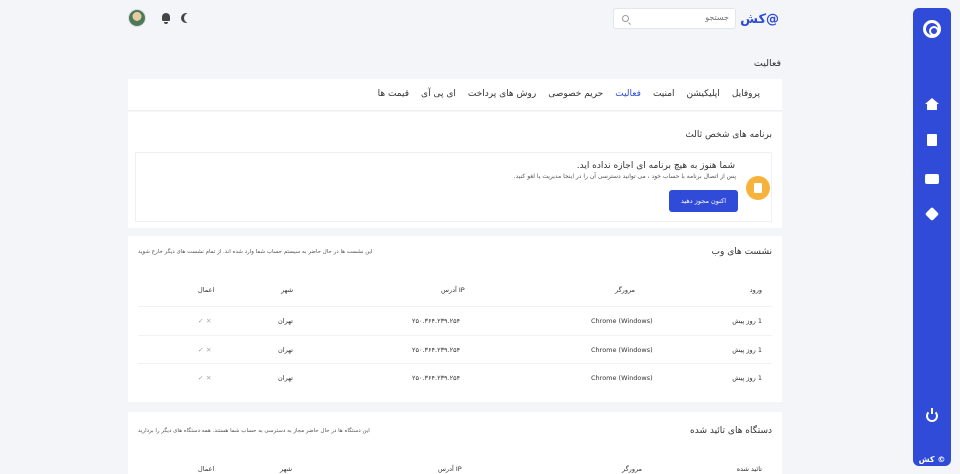 The width and height of the screenshot is (960, 474). I want to click on moon-icon, so click(189, 18).